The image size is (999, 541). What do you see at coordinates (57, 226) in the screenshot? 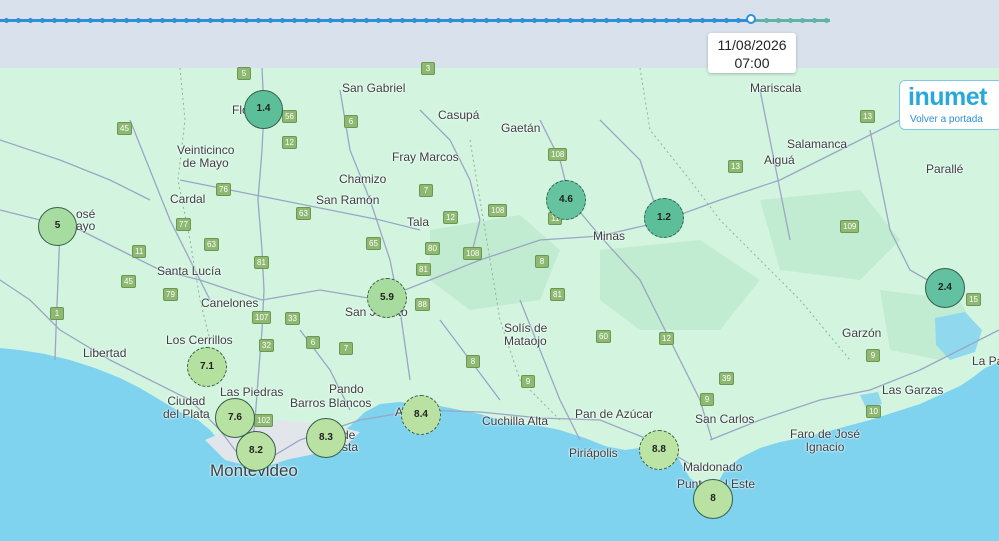
I see `station-marker: 5` at bounding box center [57, 226].